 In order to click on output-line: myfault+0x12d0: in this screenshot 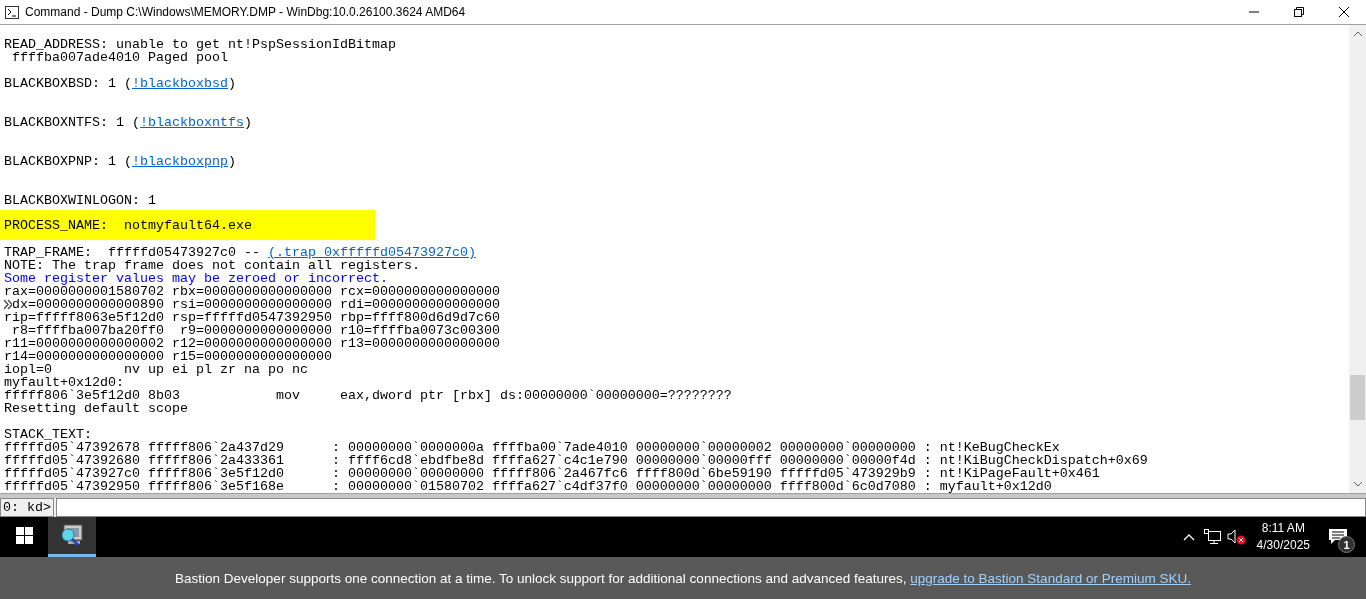, I will do `click(64, 382)`.